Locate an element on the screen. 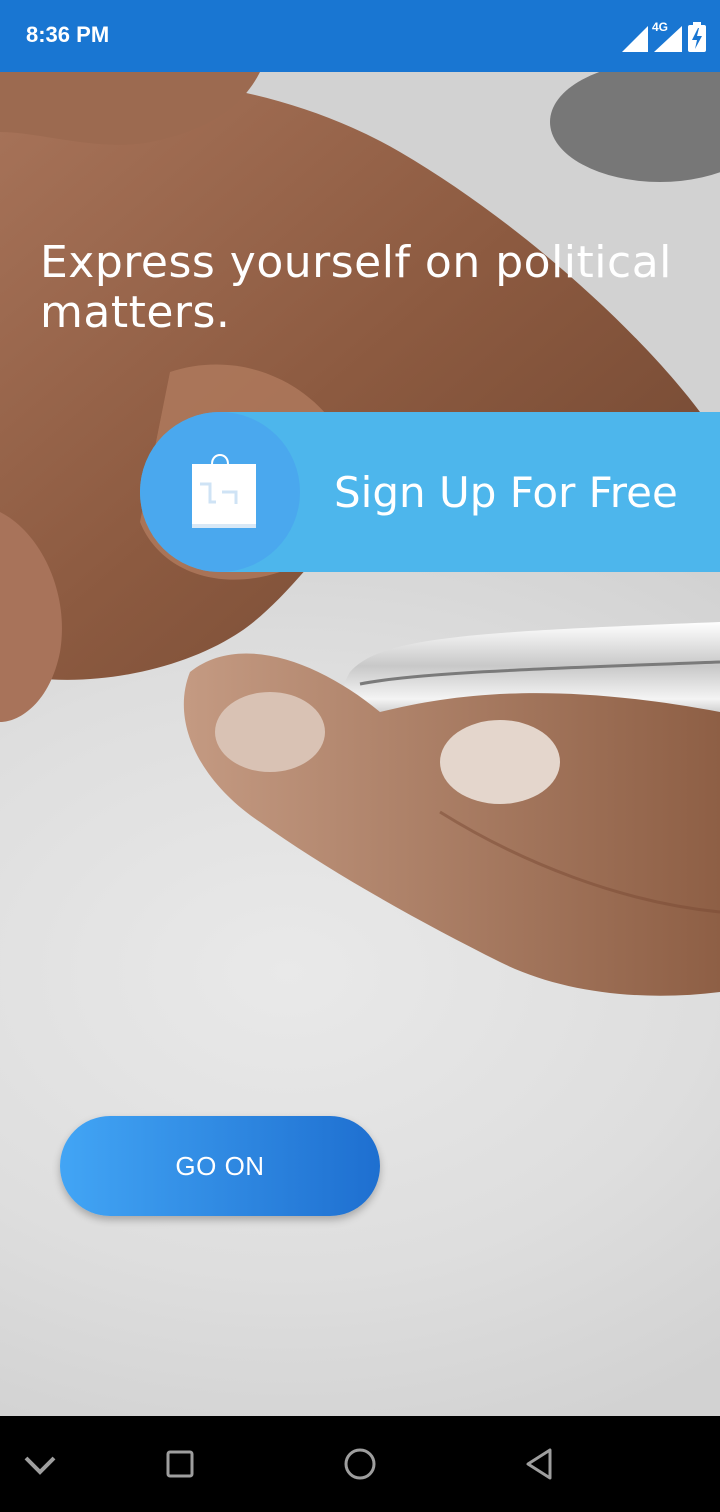 Image resolution: width=720 pixels, height=1512 pixels. go-on-button: GO ON is located at coordinates (220, 1166).